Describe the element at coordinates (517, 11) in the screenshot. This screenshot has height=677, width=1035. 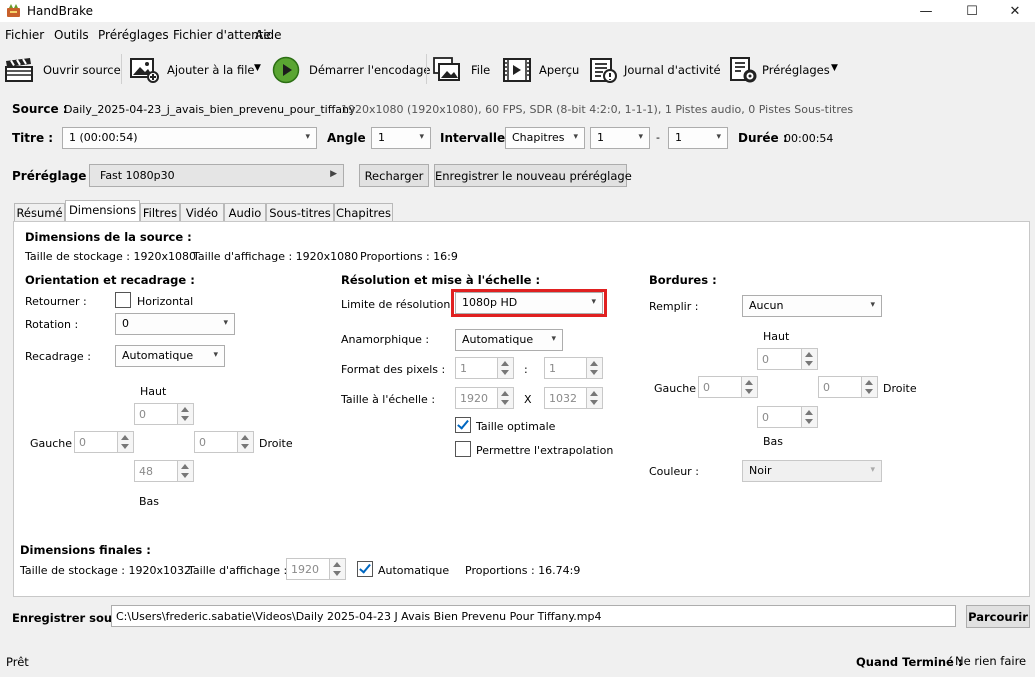
I see `title-bar: HandBrake — ☐ ✕` at that location.